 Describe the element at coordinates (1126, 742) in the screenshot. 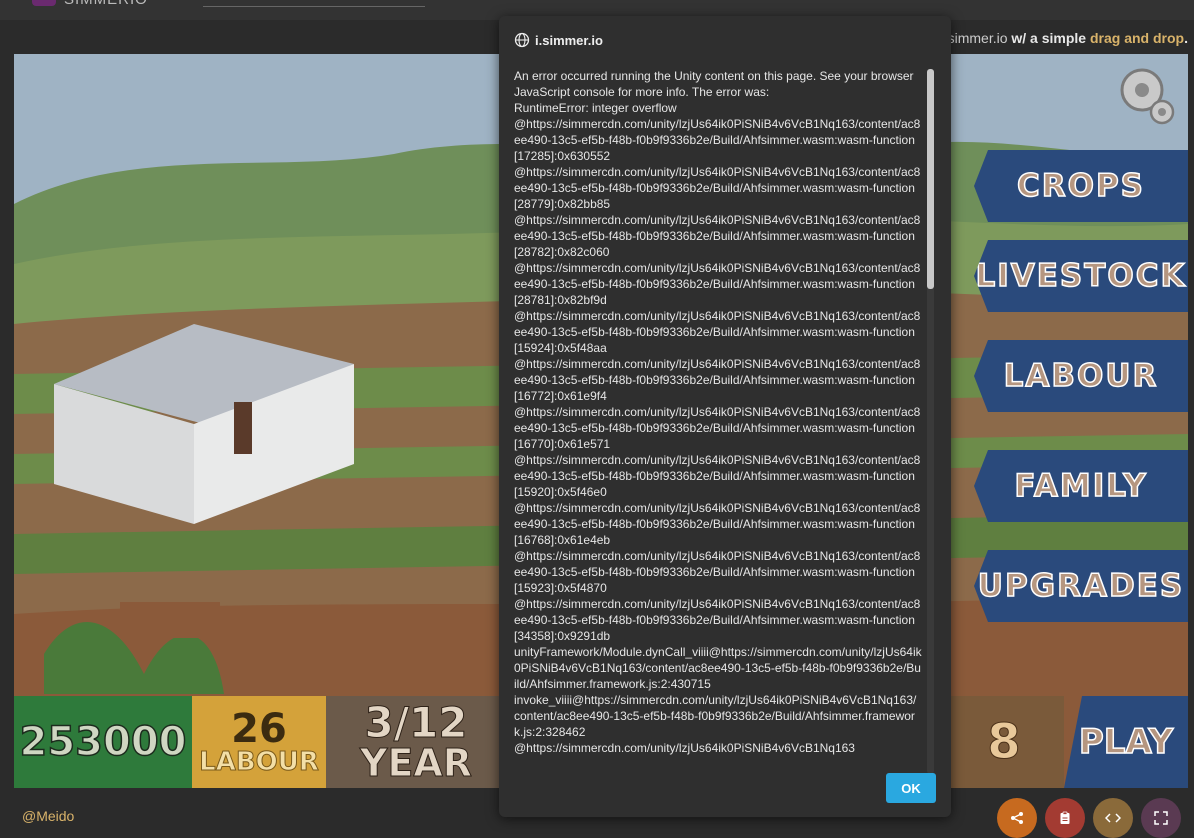

I see `play-button: PLAY` at that location.